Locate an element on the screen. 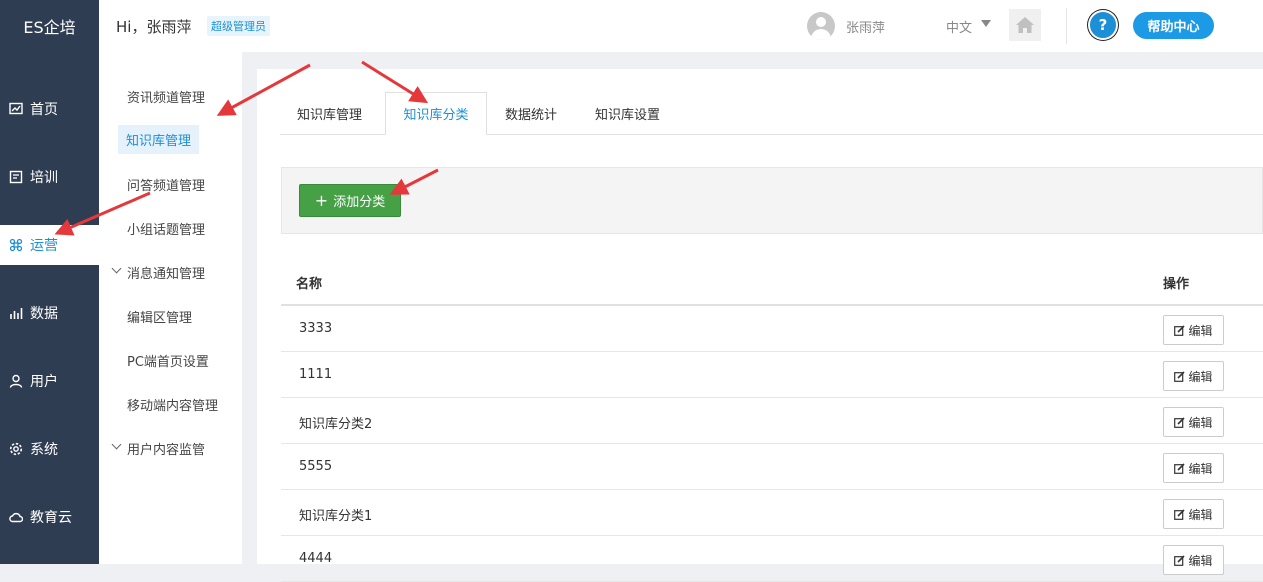  avatar is located at coordinates (821, 26).